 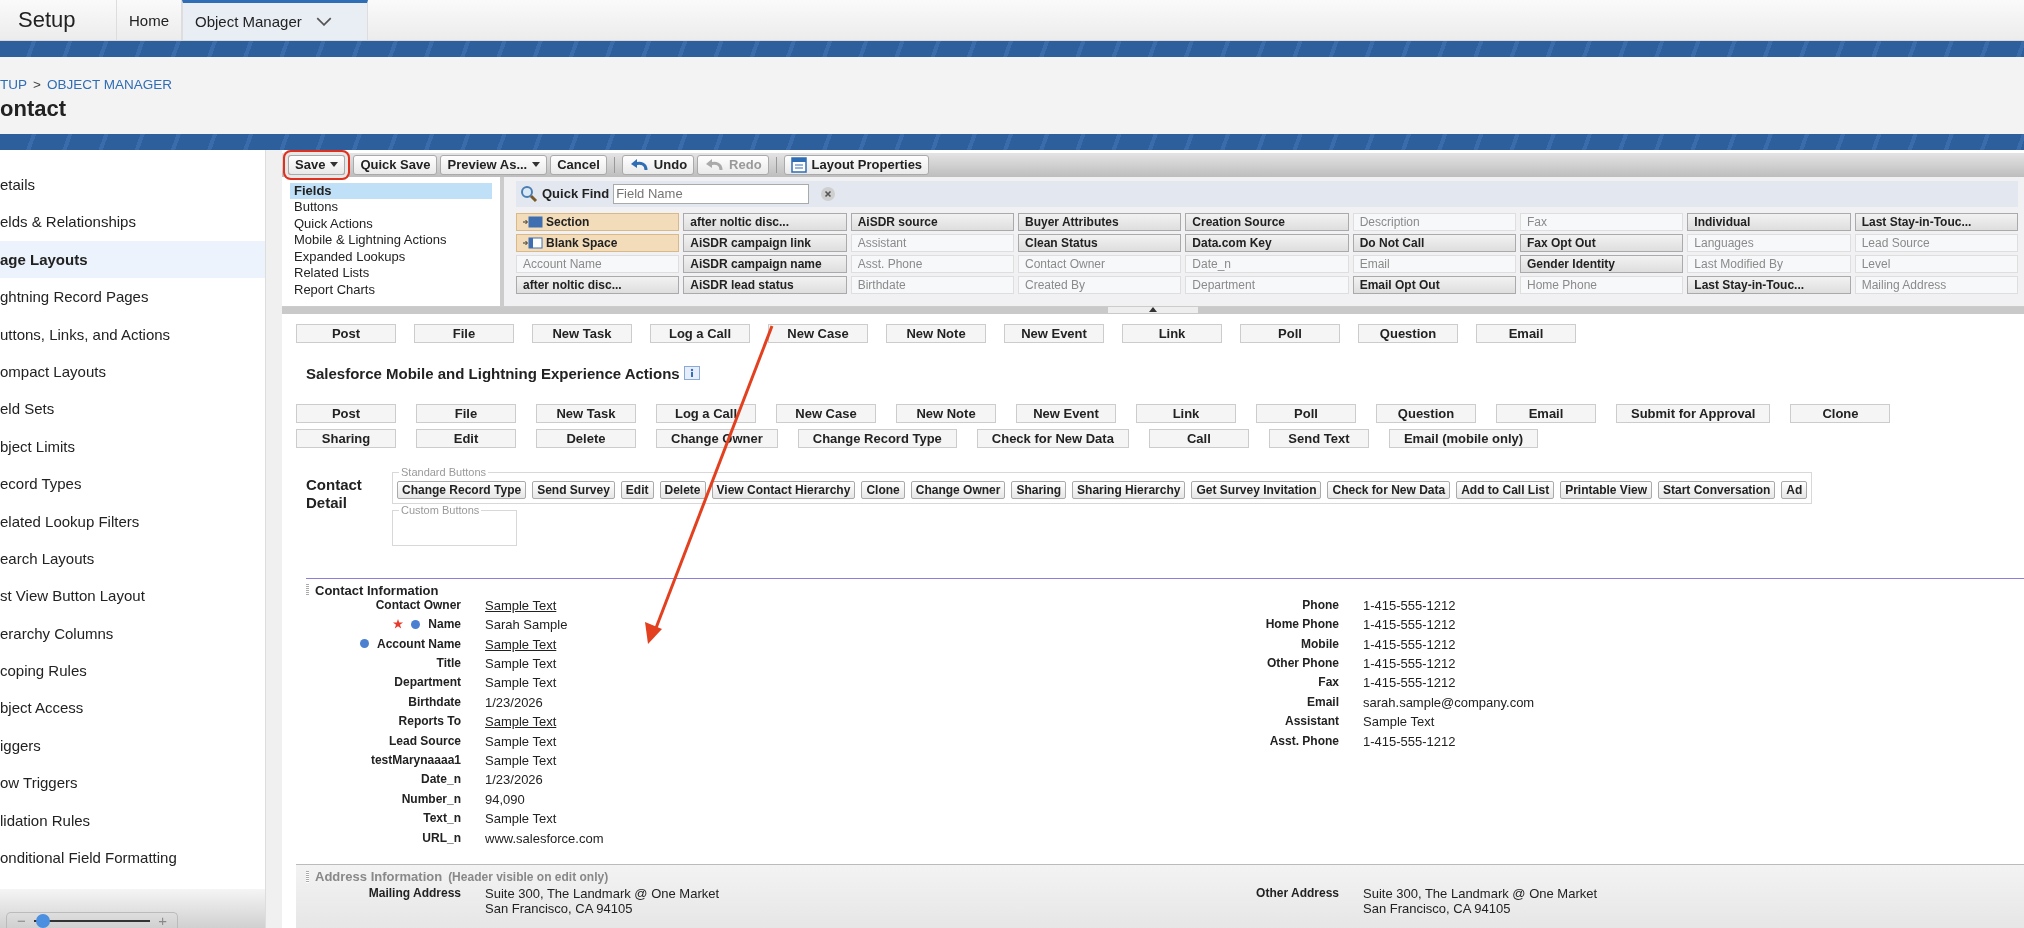 I want to click on action-item: Check for New Data, so click(x=1052, y=438).